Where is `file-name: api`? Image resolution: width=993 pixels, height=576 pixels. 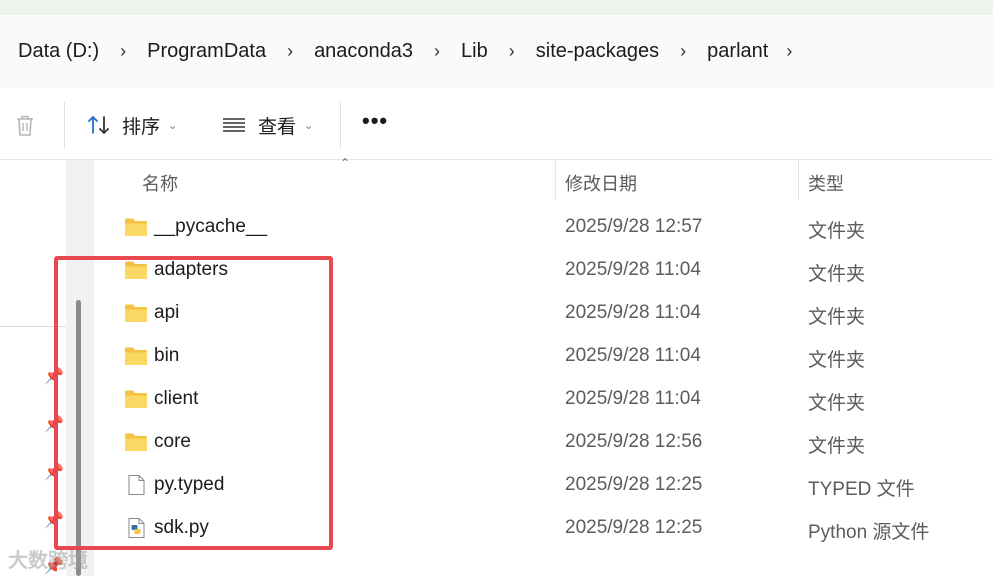
file-name: api is located at coordinates (167, 312).